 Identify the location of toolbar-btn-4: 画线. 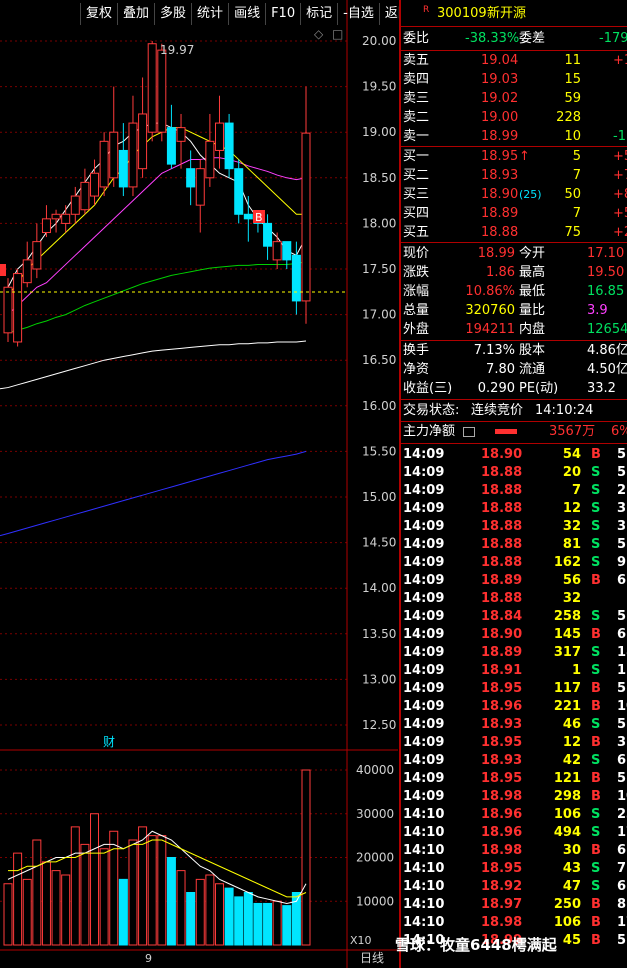
(246, 14).